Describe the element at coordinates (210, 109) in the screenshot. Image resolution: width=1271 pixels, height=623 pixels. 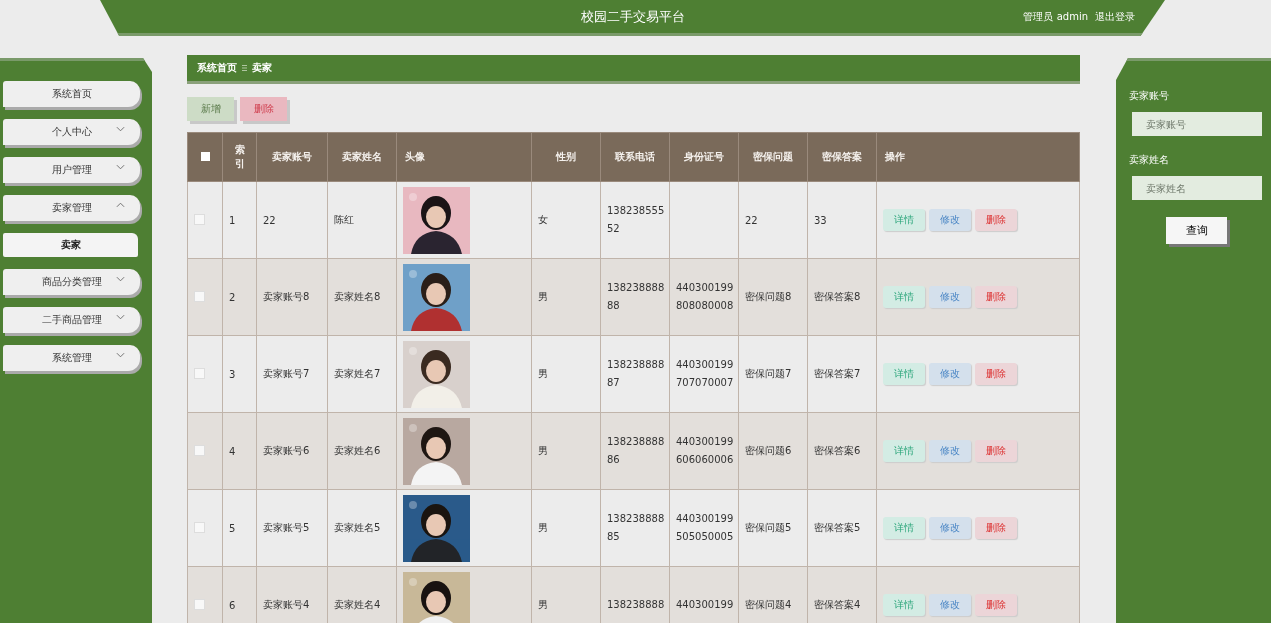
I see `add-button: 新增` at that location.